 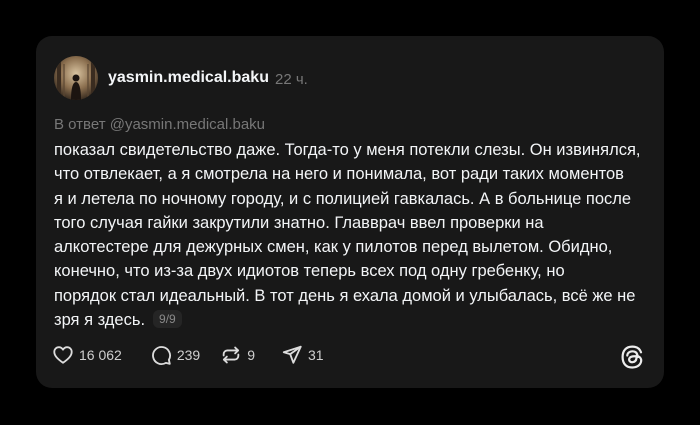 What do you see at coordinates (292, 354) in the screenshot?
I see `send-icon` at bounding box center [292, 354].